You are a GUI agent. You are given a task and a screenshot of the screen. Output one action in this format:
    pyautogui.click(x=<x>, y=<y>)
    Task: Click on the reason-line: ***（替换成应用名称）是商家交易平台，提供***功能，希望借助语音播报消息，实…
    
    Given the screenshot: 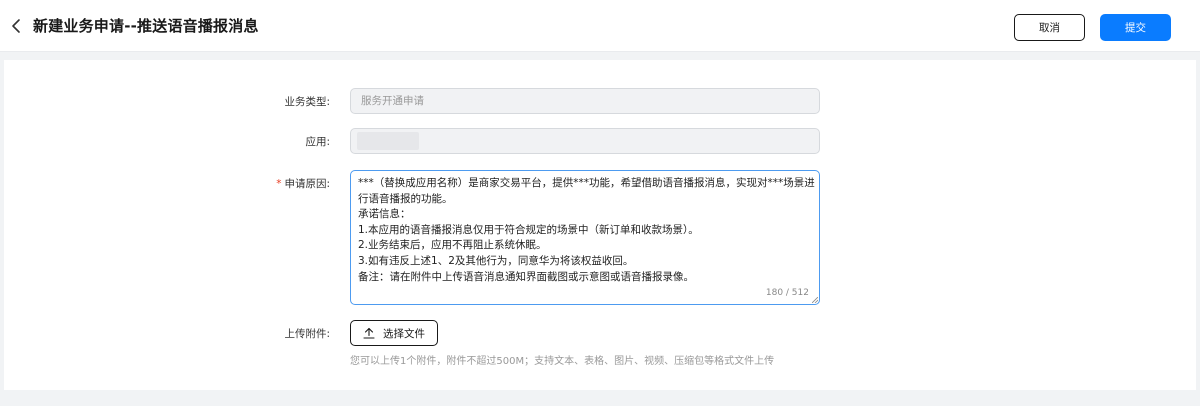 What is the action you would take?
    pyautogui.click(x=586, y=183)
    